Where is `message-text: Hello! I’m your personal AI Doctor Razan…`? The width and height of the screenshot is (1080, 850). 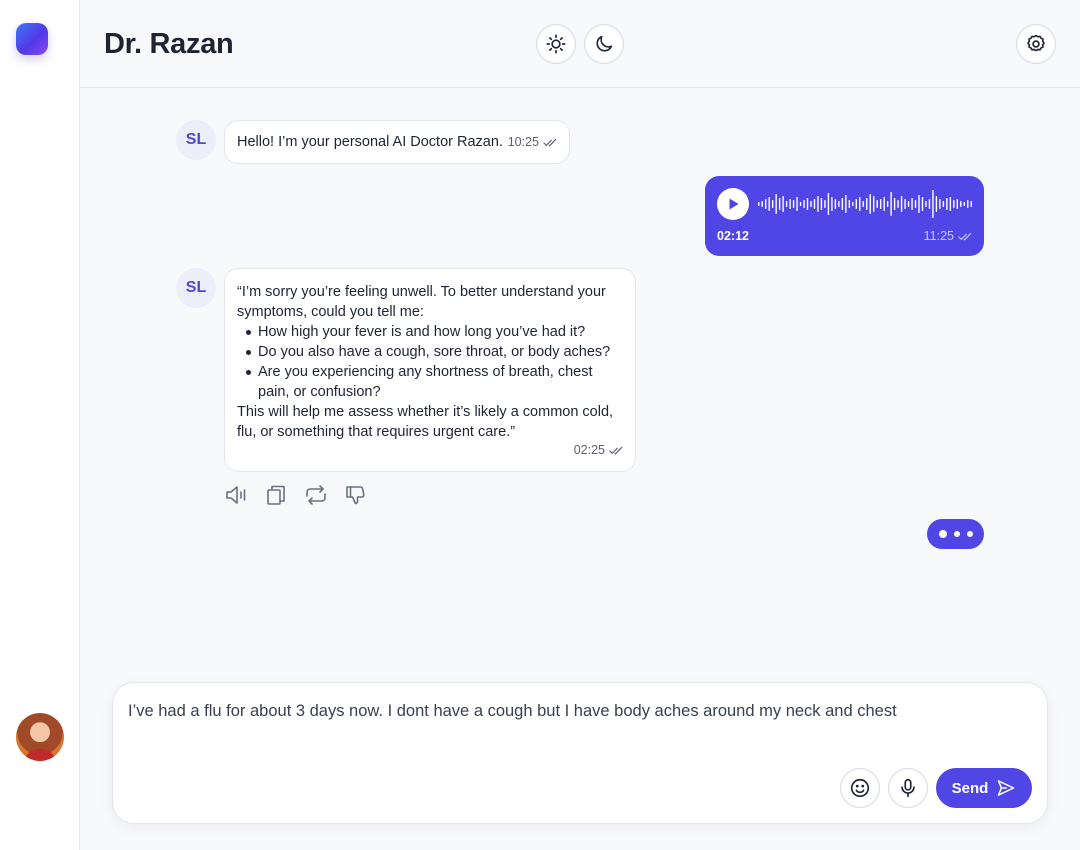 message-text: Hello! I’m your personal AI Doctor Razan… is located at coordinates (370, 142).